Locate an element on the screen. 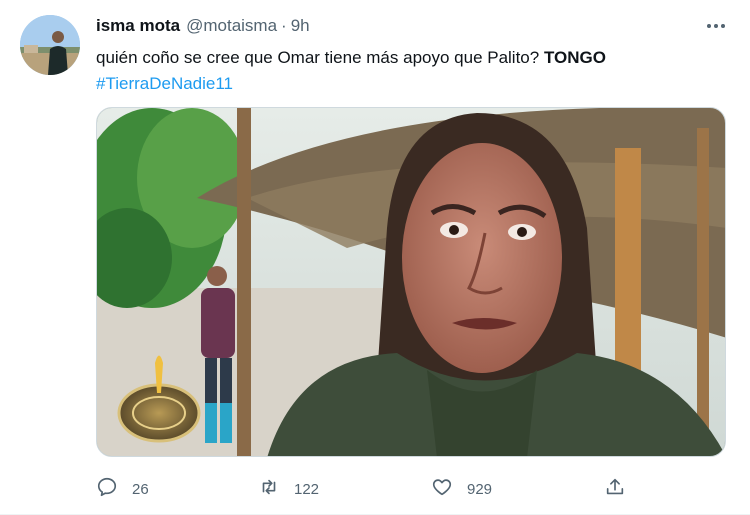 This screenshot has height=515, width=750. author-name: isma mota is located at coordinates (138, 26).